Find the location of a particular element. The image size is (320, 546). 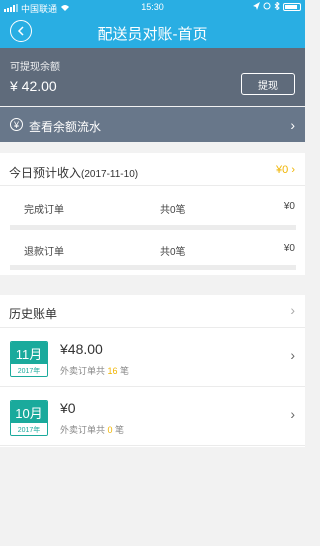

bill-order-count: 16 is located at coordinates (112, 371).